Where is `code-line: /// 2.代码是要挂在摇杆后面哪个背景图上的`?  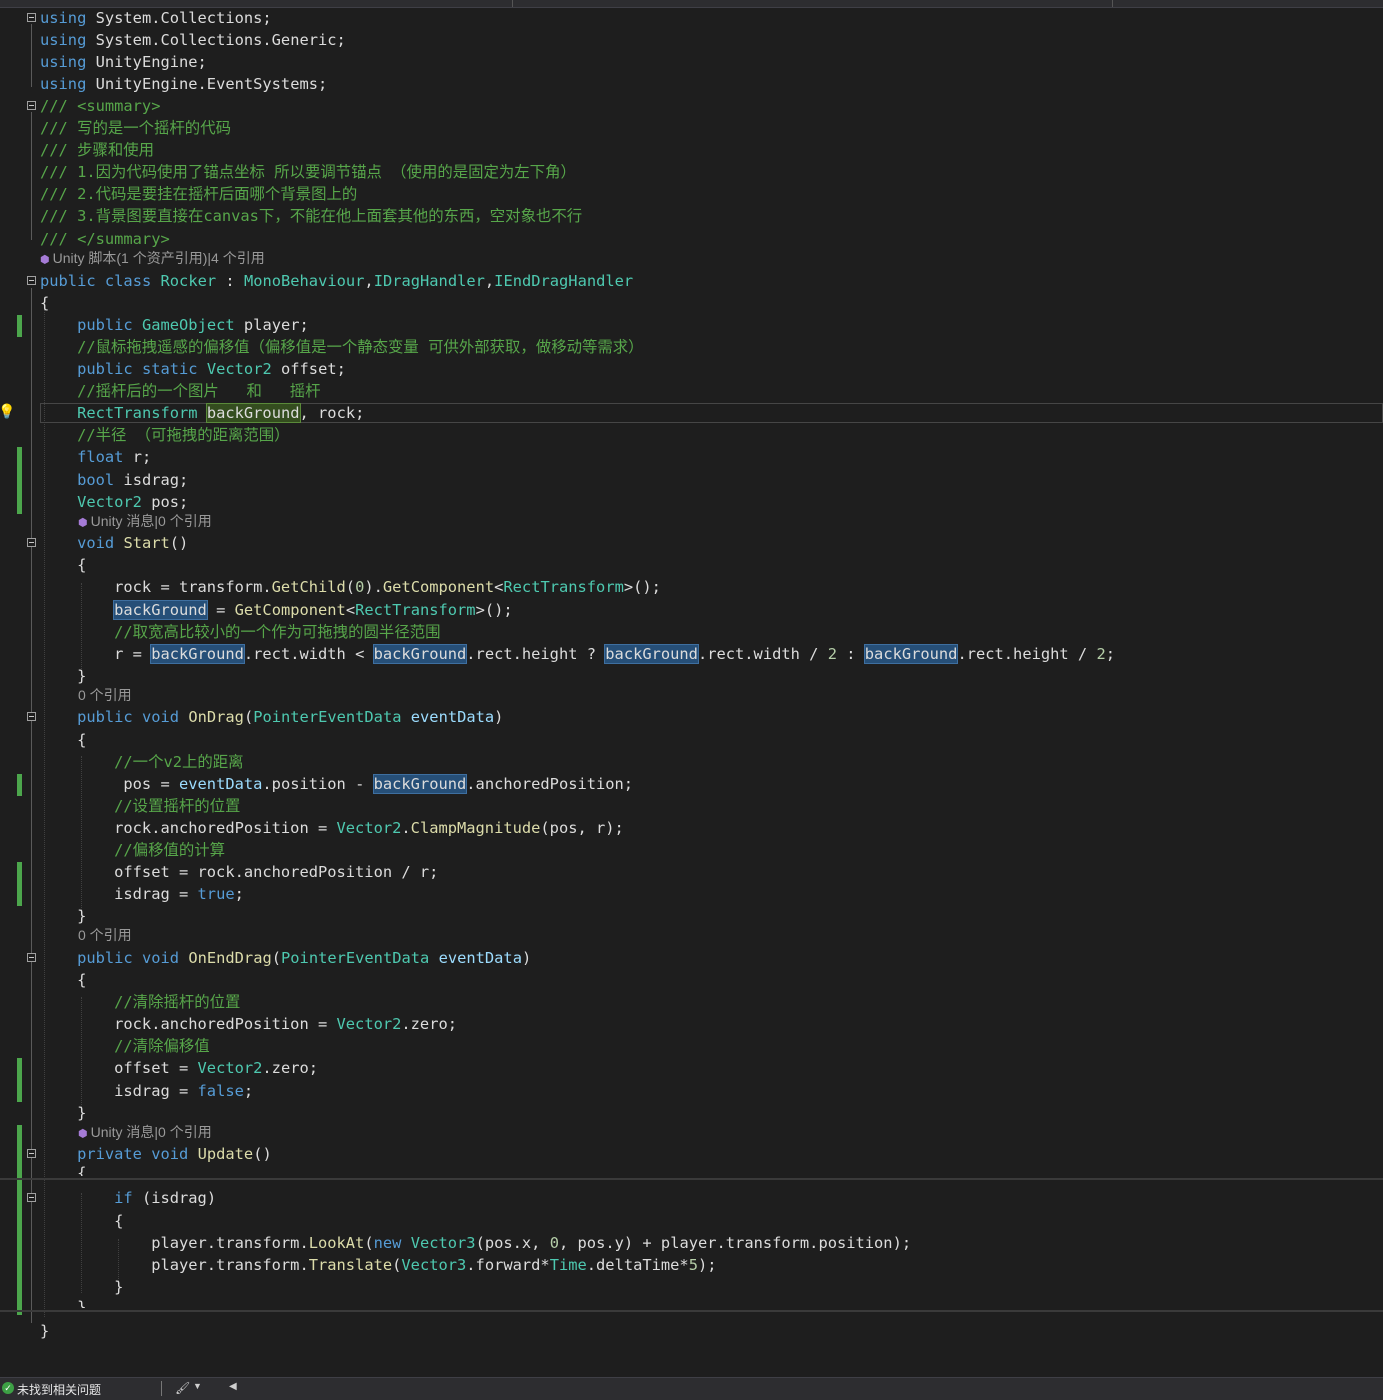 code-line: /// 2.代码是要挂在摇杆后面哪个背景图上的 is located at coordinates (711, 194).